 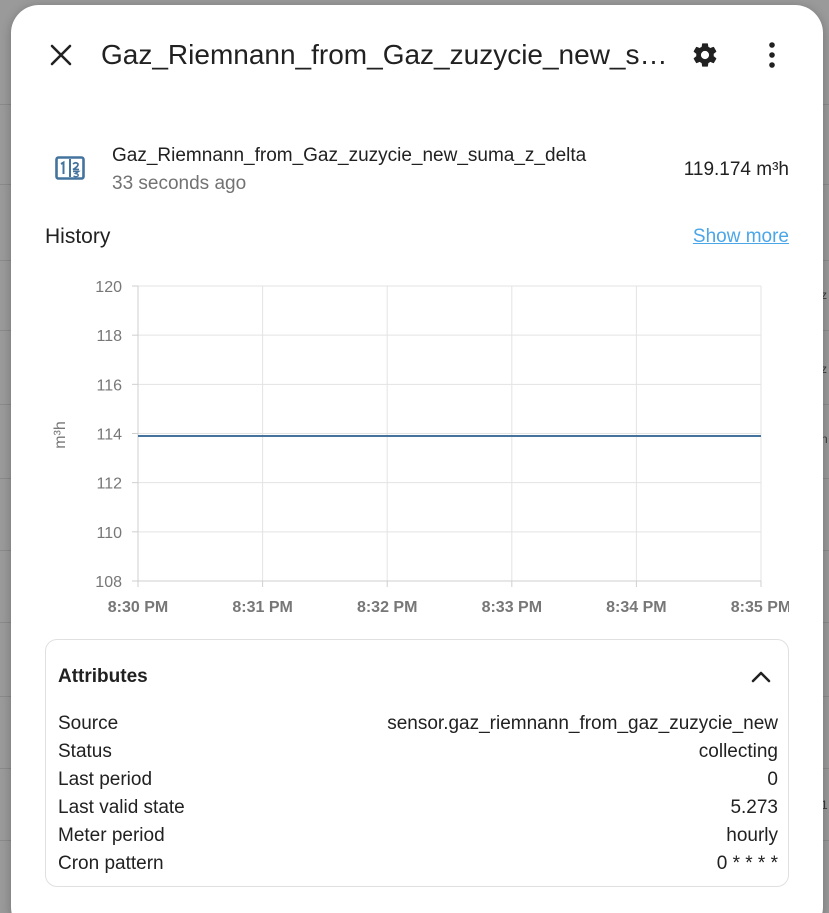 I want to click on show-more-link: Show more, so click(x=741, y=237).